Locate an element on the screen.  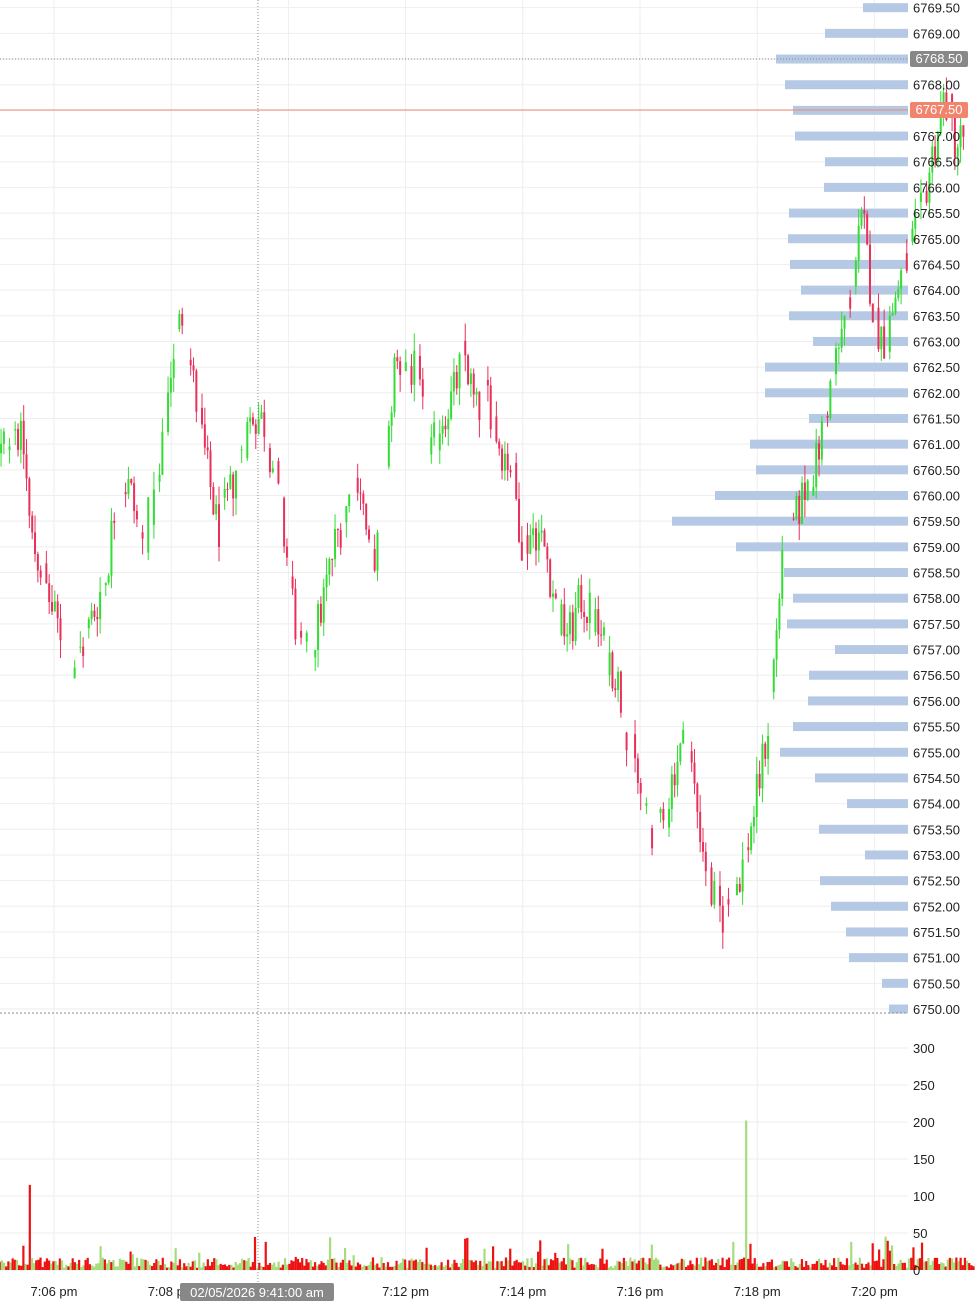
price-tick-label: 6763.00 is located at coordinates (936, 341).